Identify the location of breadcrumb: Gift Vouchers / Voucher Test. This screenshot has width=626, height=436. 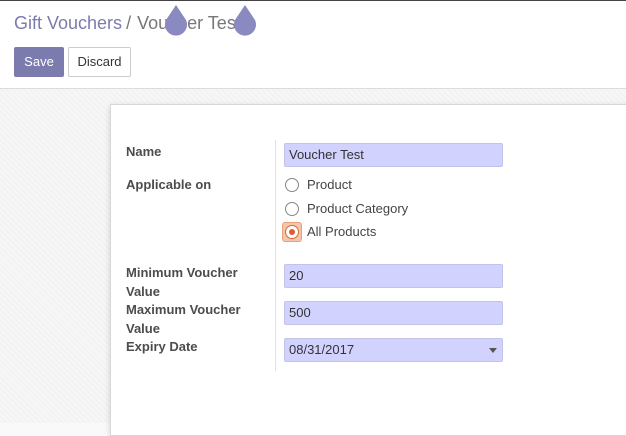
(127, 23).